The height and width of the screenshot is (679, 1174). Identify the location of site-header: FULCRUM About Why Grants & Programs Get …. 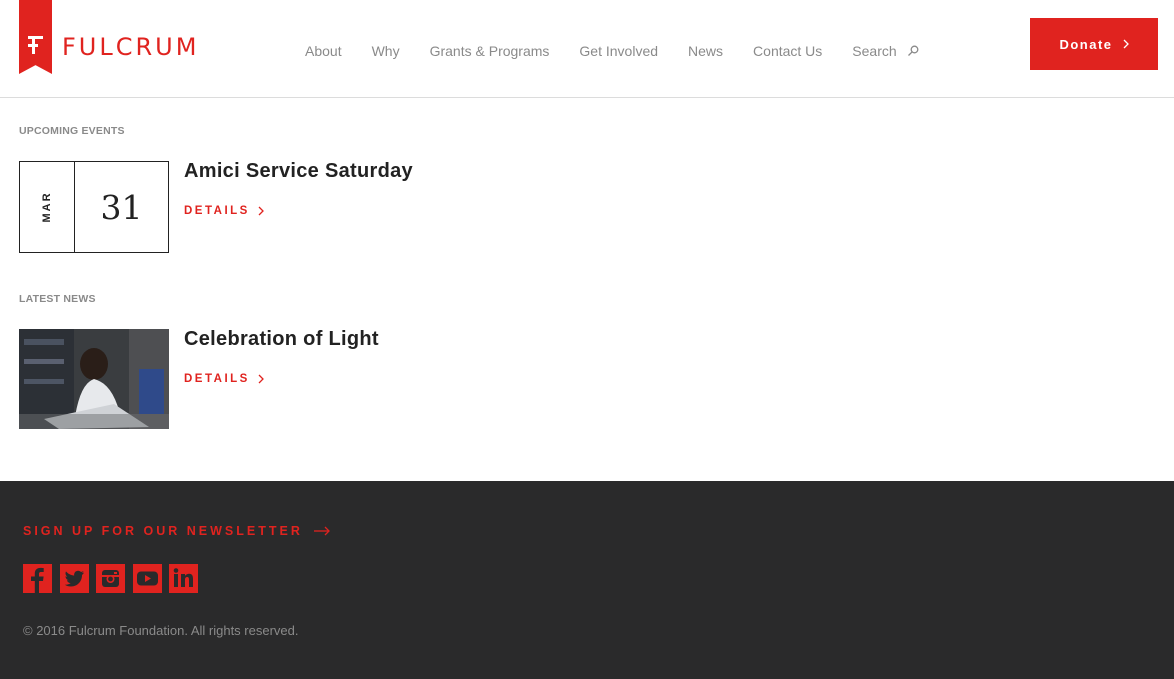
(587, 49).